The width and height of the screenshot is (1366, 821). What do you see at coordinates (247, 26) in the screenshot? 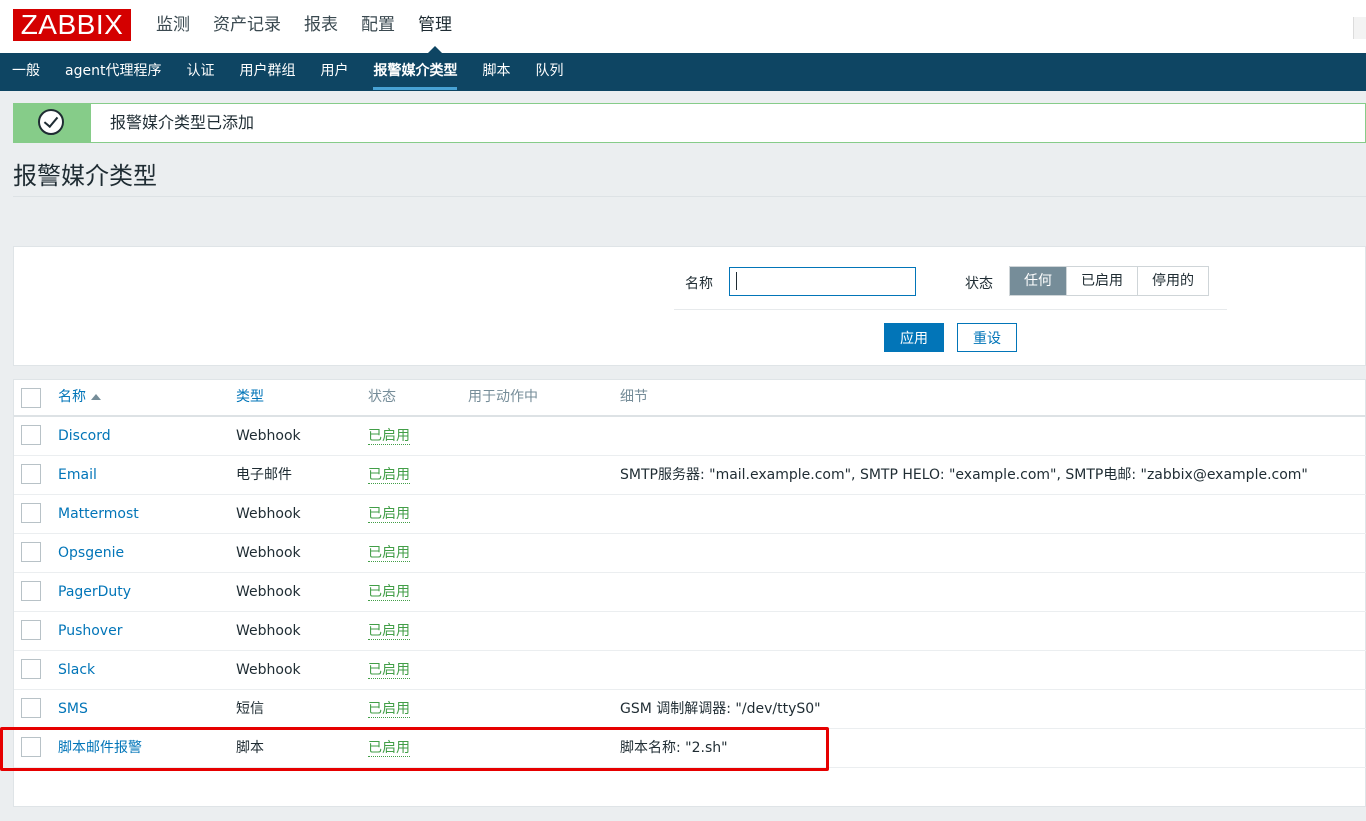
I see `main-nav-inventory: 资产记录` at bounding box center [247, 26].